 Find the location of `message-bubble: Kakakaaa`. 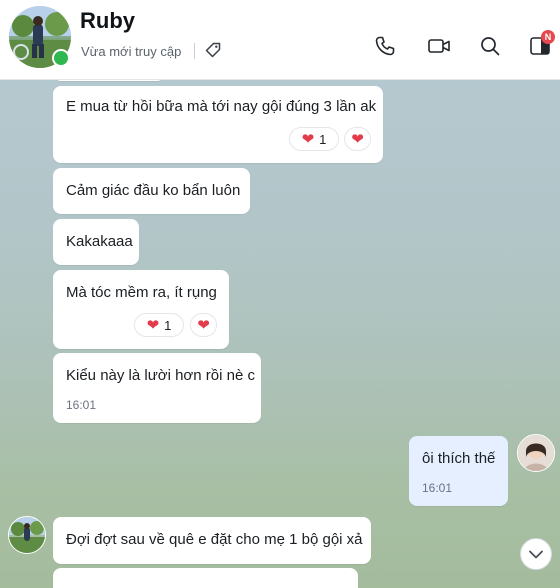

message-bubble: Kakakaaa is located at coordinates (96, 242).